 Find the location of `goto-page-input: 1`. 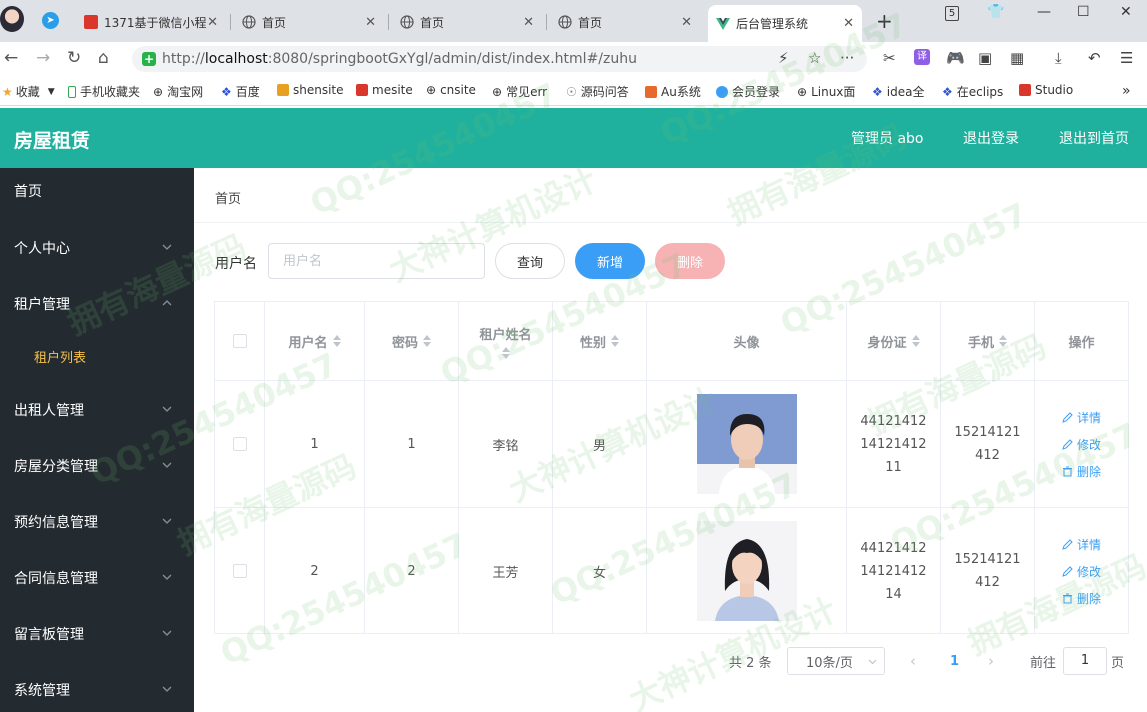

goto-page-input: 1 is located at coordinates (1085, 661).